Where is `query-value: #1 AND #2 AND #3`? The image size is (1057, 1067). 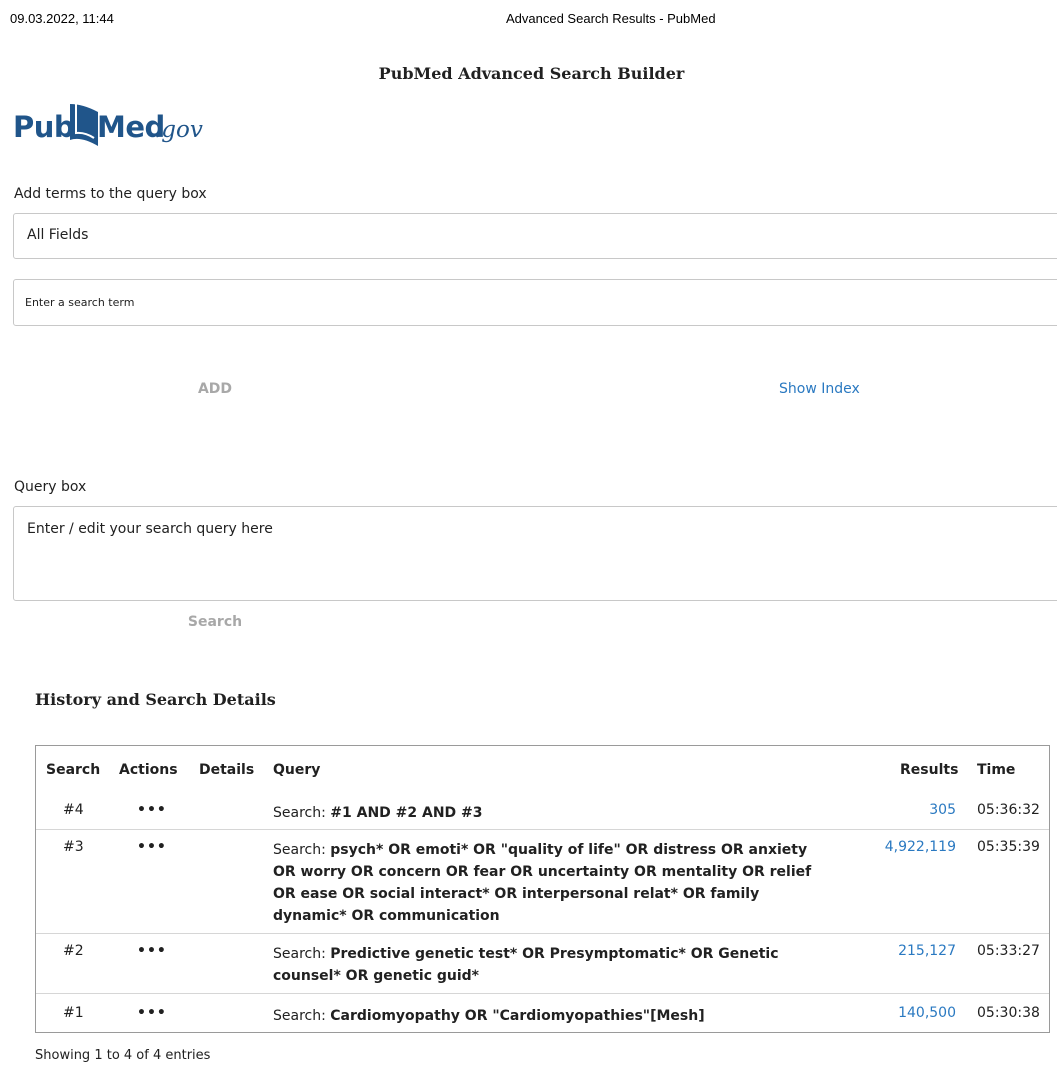
query-value: #1 AND #2 AND #3 is located at coordinates (406, 813).